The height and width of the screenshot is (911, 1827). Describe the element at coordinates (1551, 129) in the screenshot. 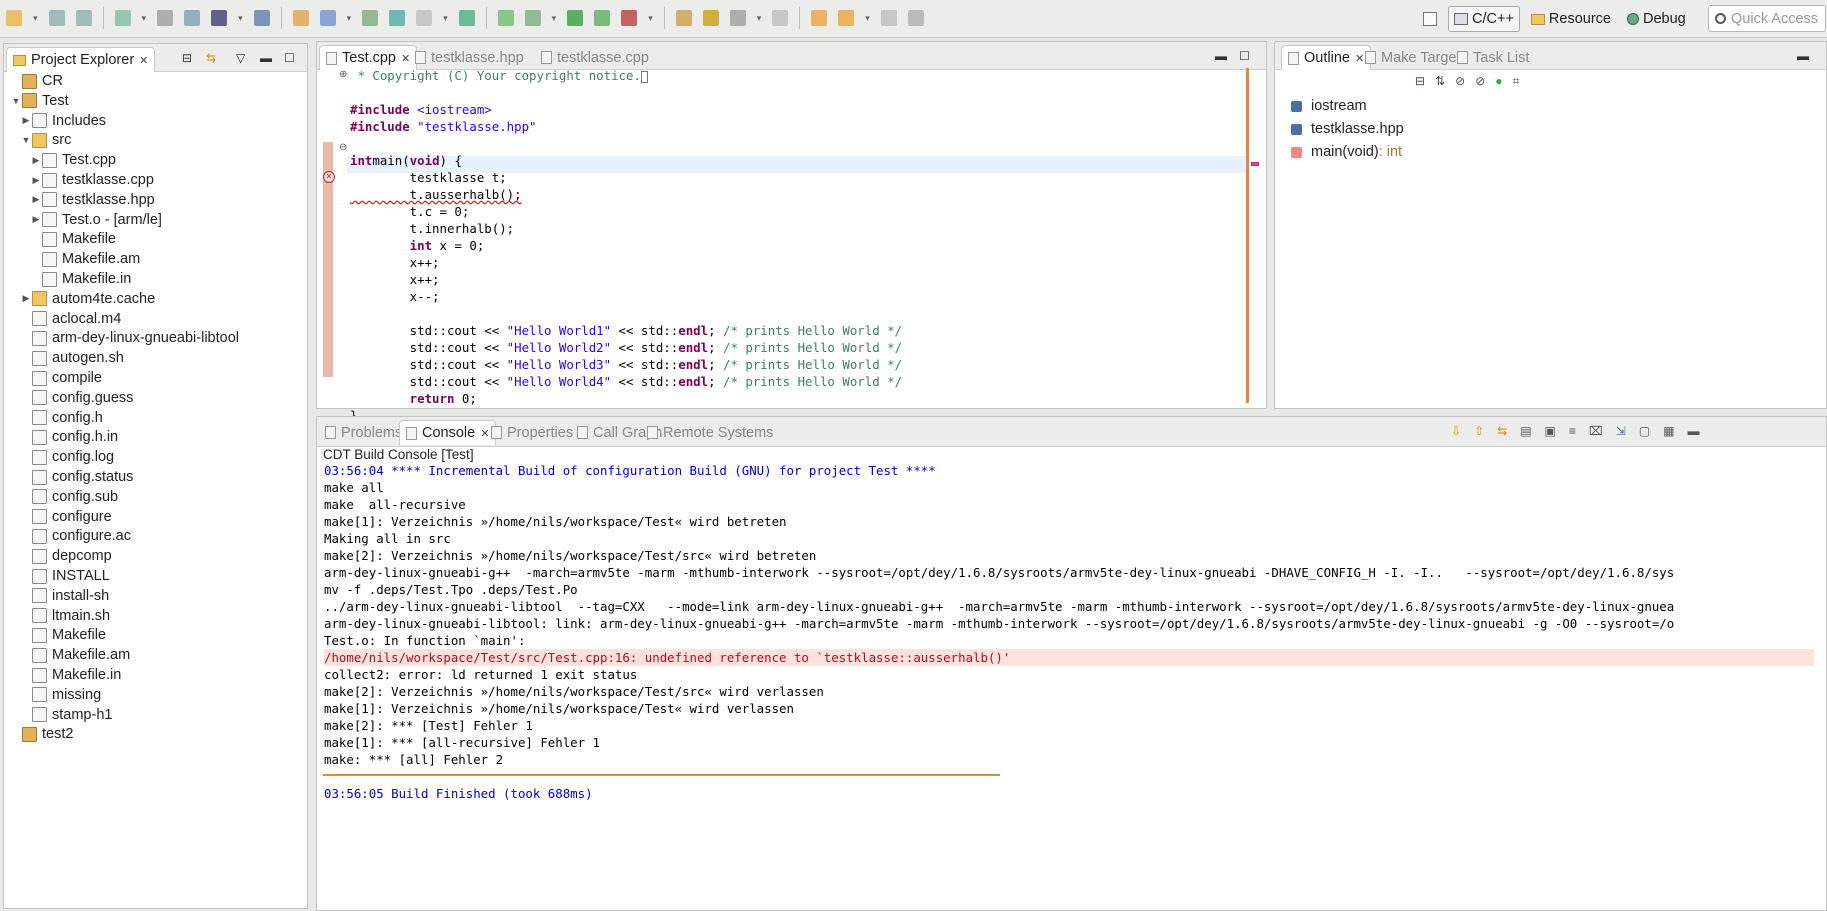

I see `outline-item: testklasse.hpp` at that location.